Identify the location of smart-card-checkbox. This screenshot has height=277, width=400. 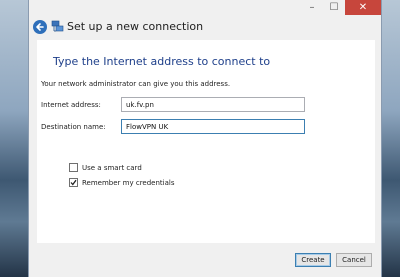
(73, 167).